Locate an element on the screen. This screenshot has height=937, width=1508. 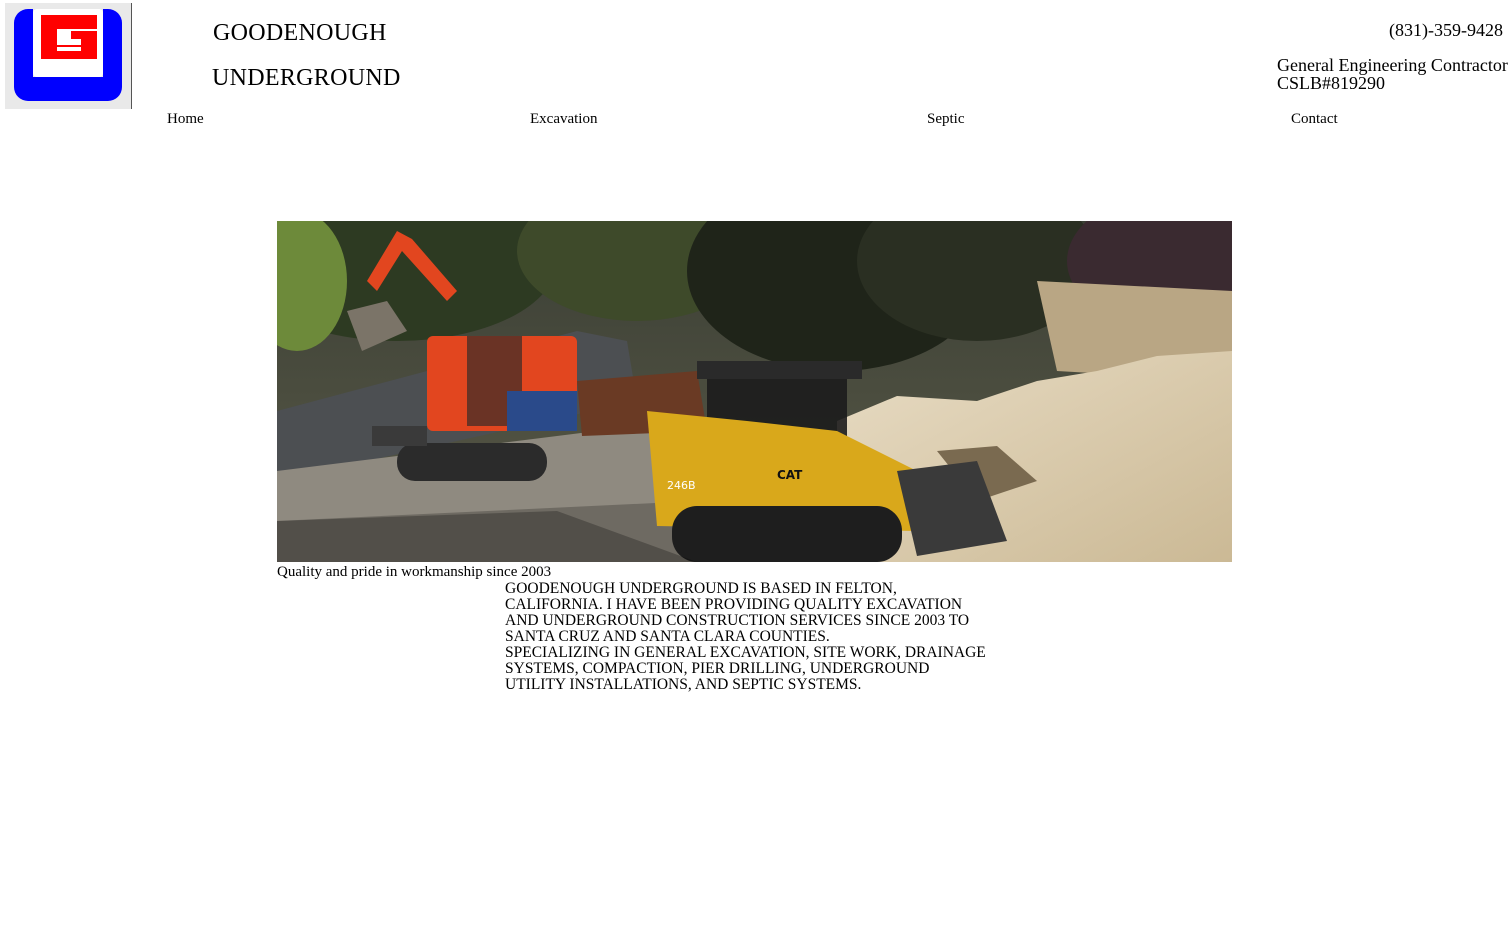
logo is located at coordinates (68, 56).